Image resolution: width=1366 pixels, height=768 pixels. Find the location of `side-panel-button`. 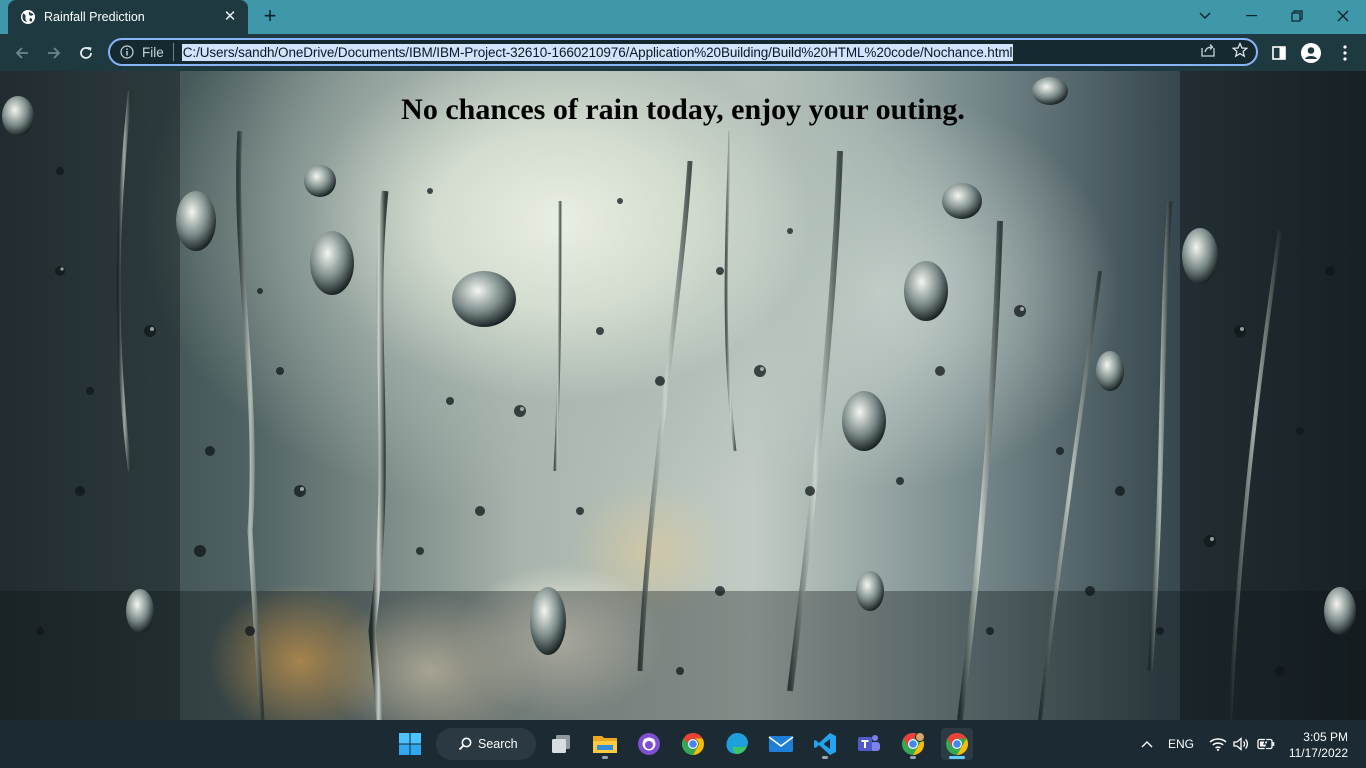

side-panel-button is located at coordinates (1279, 53).